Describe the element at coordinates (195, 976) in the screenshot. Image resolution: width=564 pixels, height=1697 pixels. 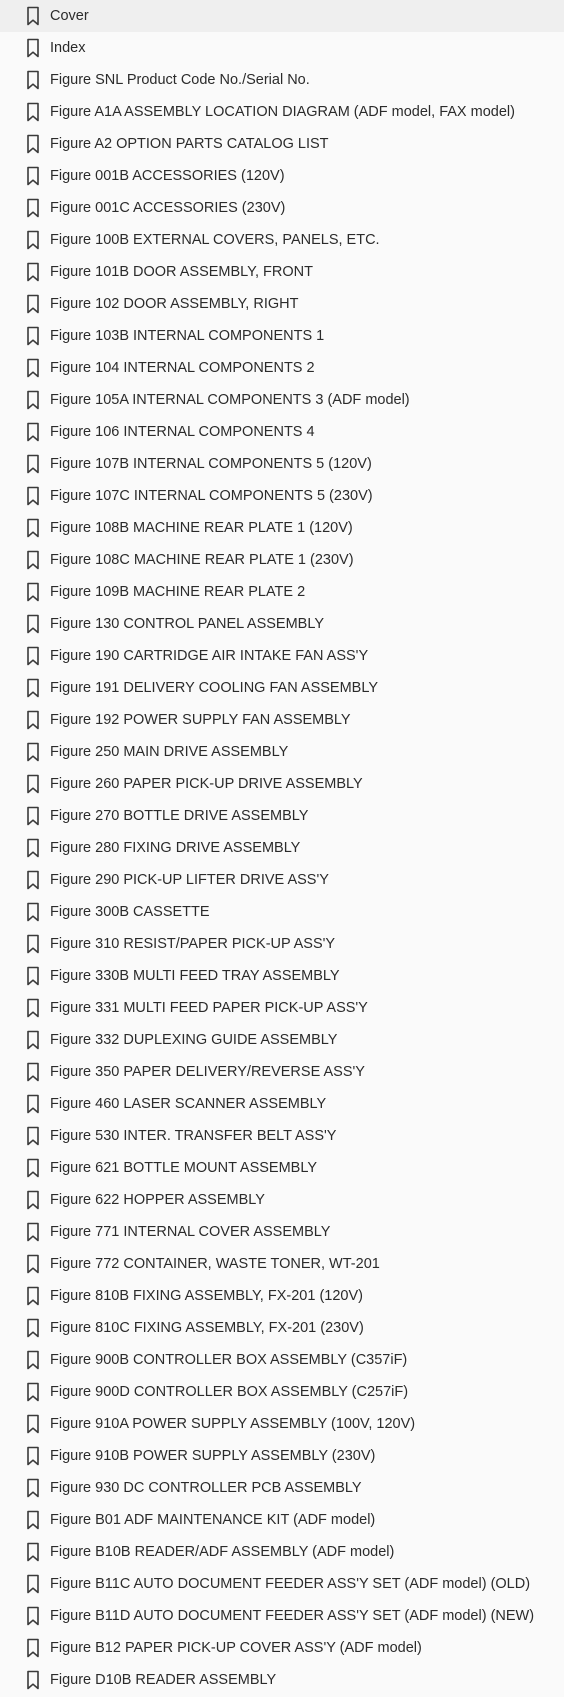
I see `bookmark-label: Figure 330B MULTI FEED TRAY ASSEMBLY` at that location.